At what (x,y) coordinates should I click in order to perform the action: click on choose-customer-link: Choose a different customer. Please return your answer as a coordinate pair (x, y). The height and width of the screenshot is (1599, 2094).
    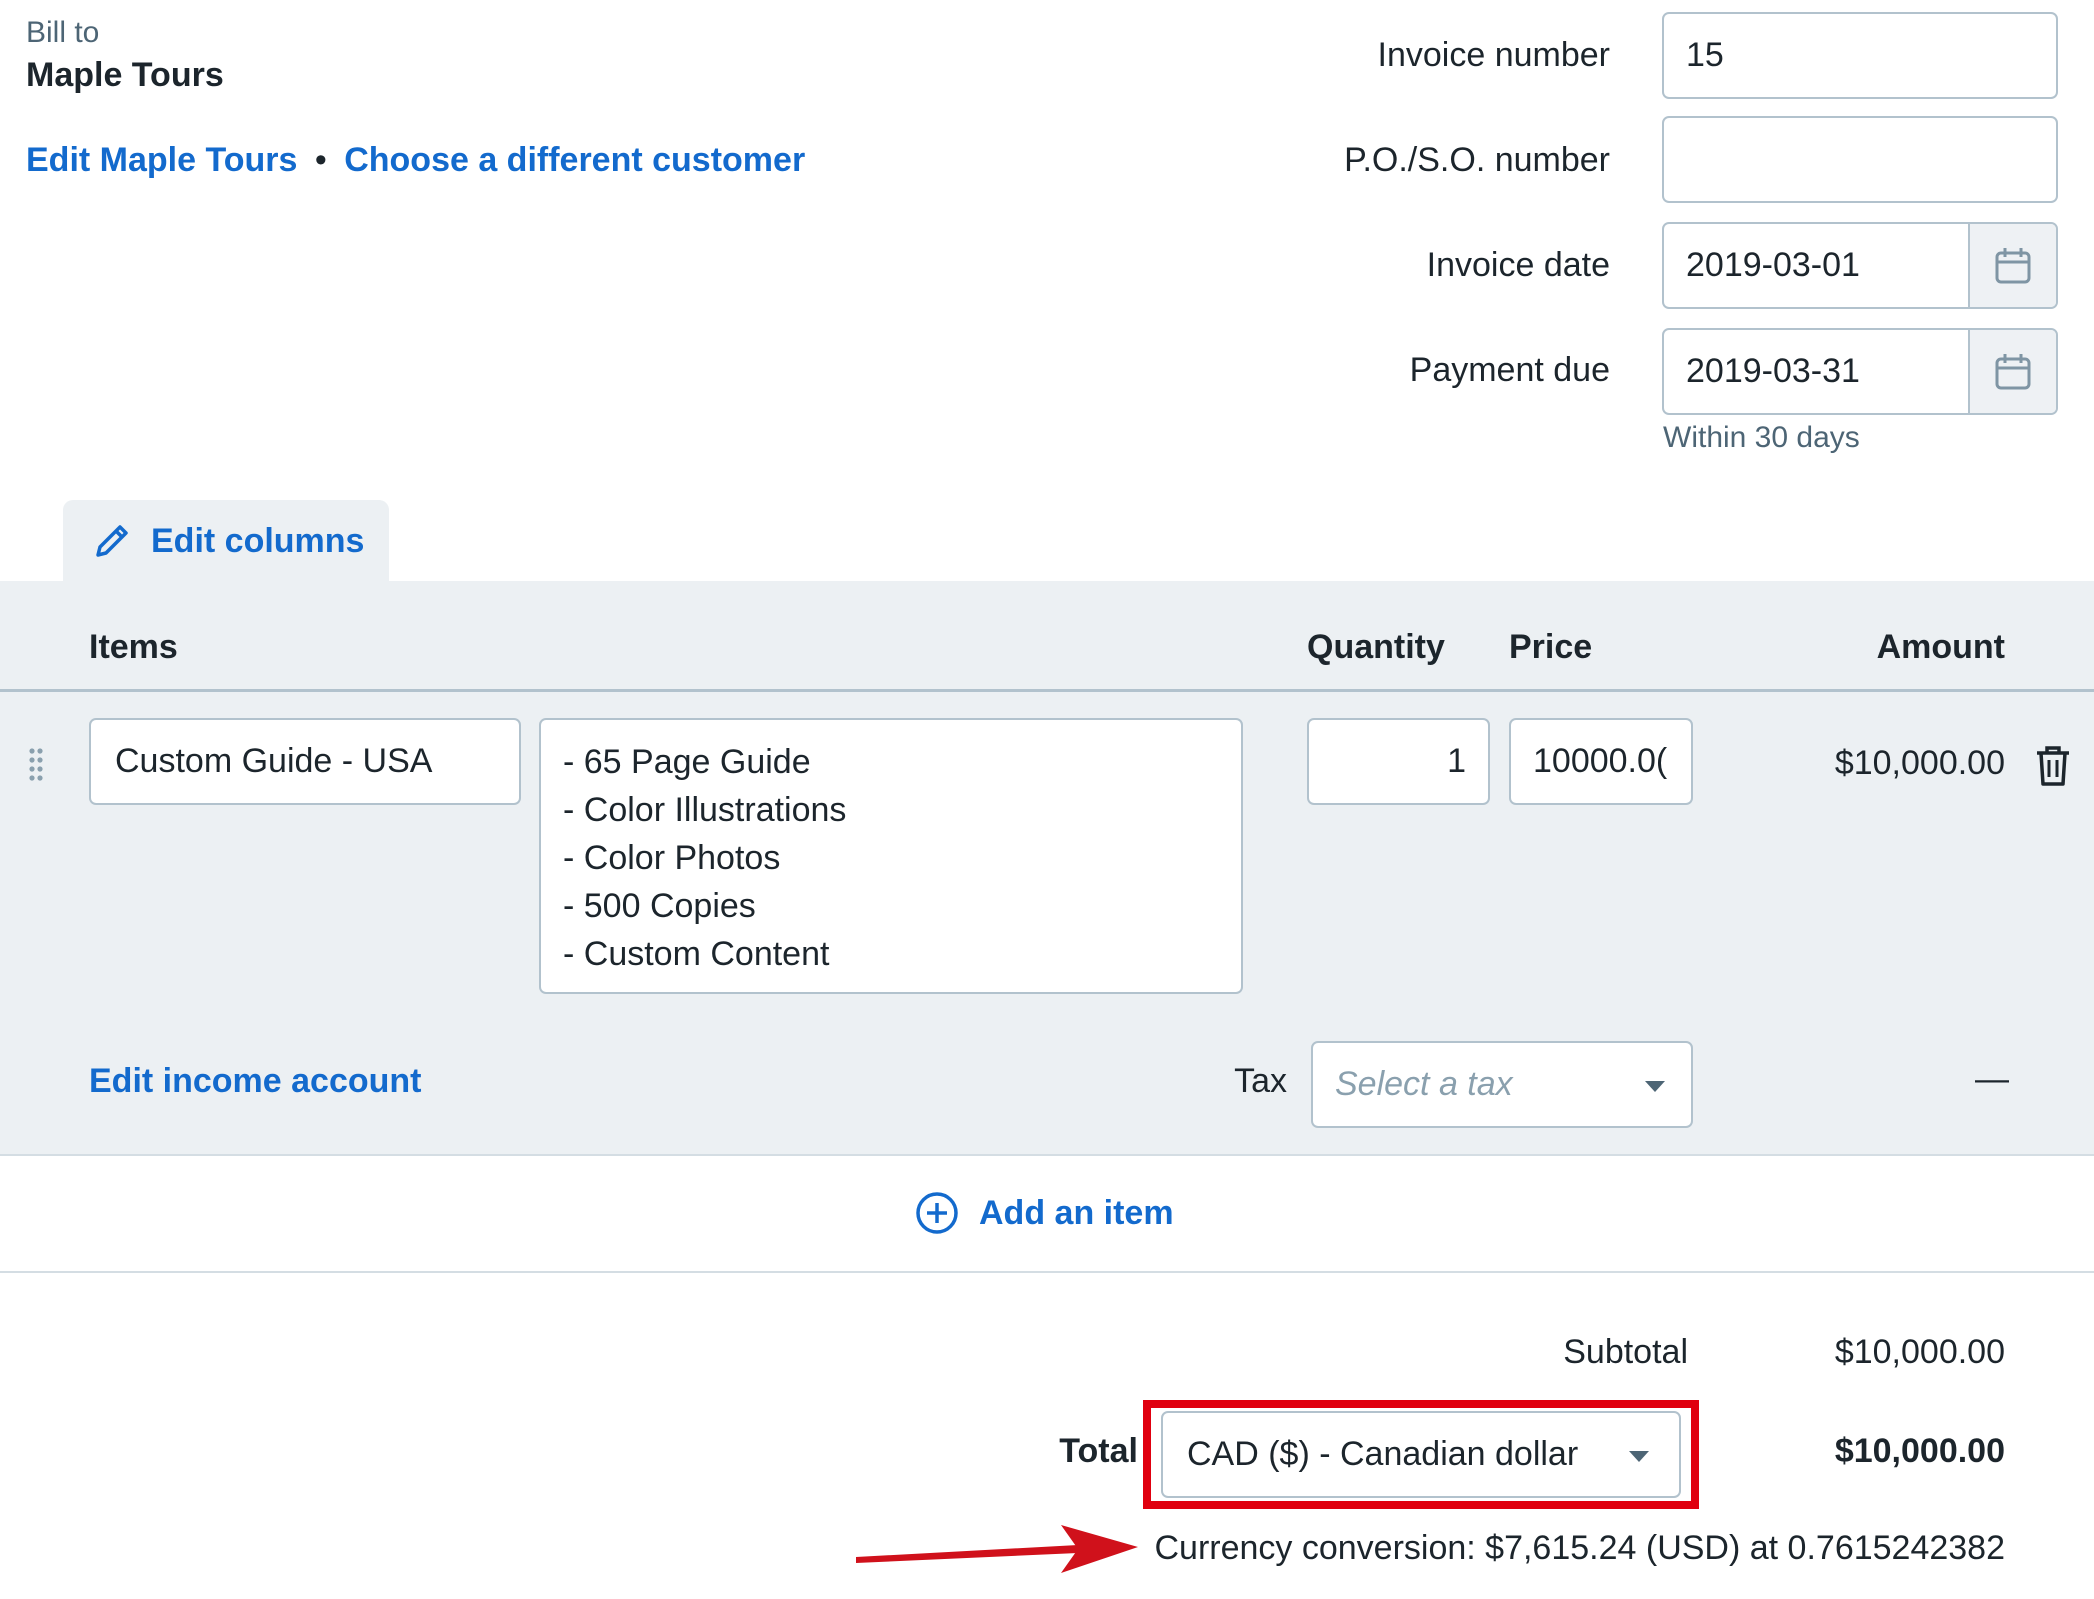
    Looking at the image, I should click on (574, 160).